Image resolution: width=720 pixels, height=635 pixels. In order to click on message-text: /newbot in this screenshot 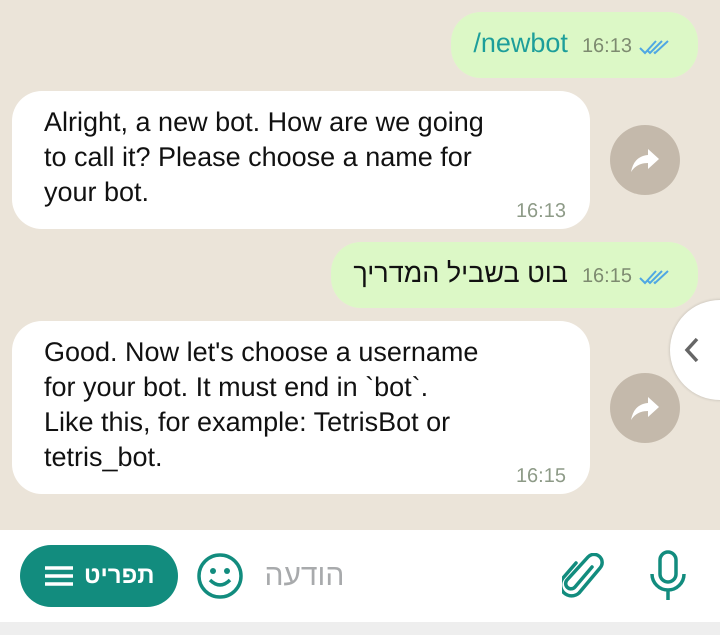, I will do `click(520, 43)`.